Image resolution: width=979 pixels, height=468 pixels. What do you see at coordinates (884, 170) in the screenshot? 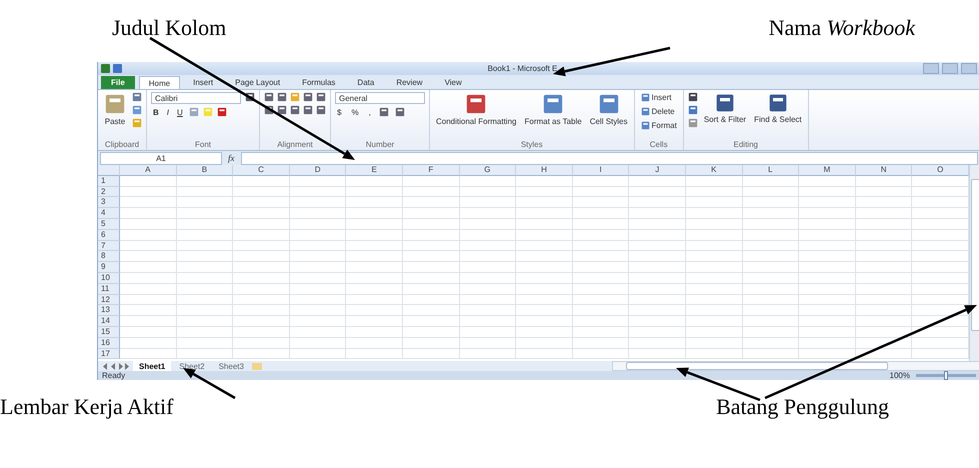
I see `column-header: N` at bounding box center [884, 170].